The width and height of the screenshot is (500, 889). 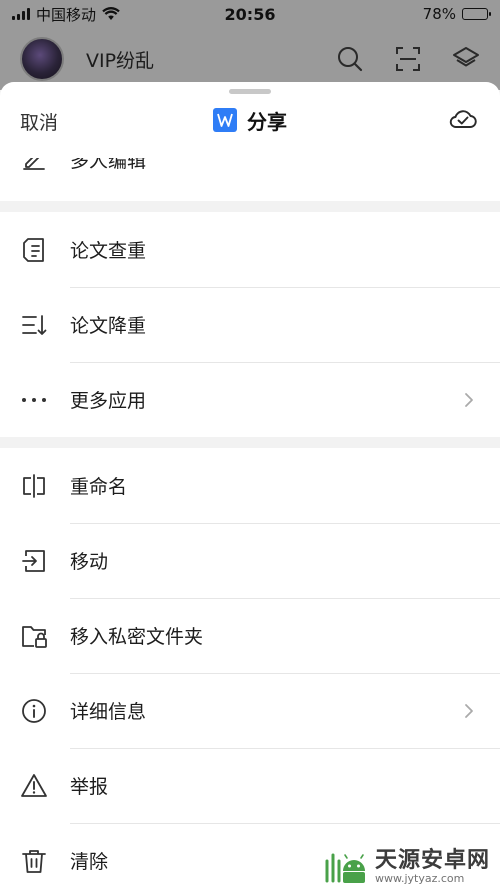 What do you see at coordinates (33, 249) in the screenshot?
I see `paper-check-icon` at bounding box center [33, 249].